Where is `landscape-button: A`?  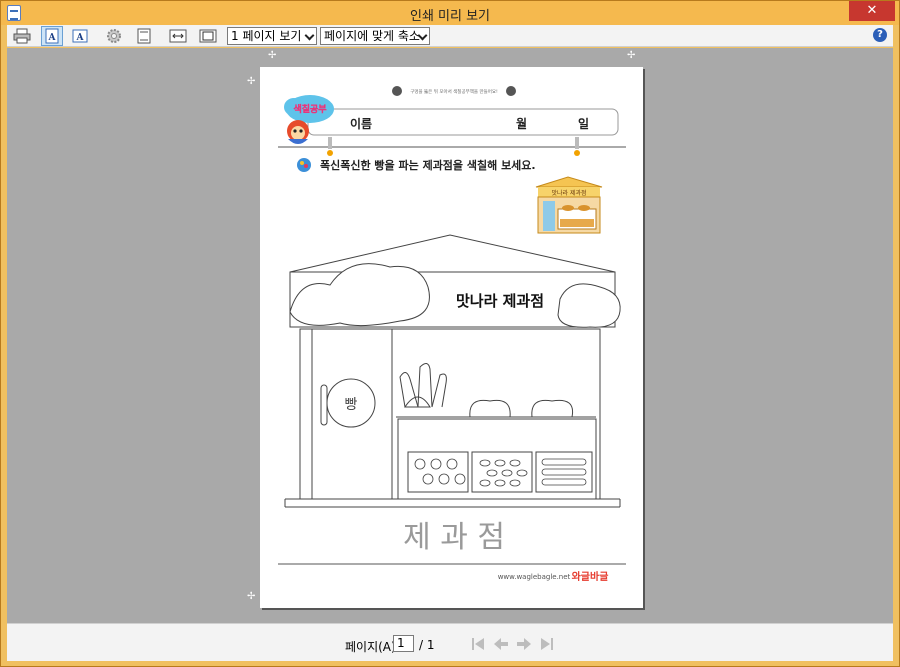 landscape-button: A is located at coordinates (80, 36).